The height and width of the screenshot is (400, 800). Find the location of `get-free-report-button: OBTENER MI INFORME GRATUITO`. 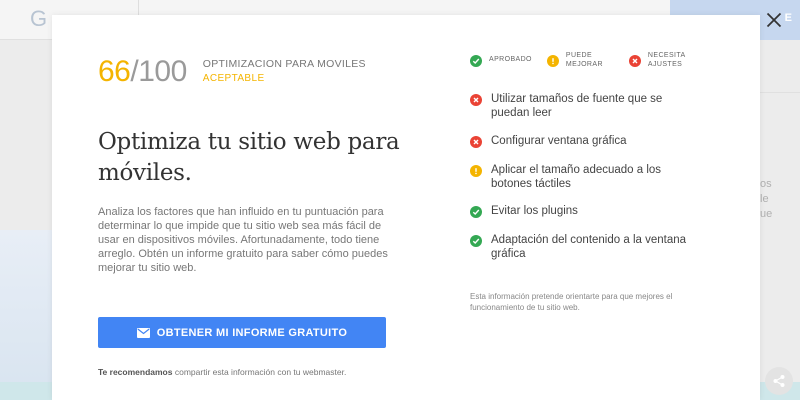

get-free-report-button: OBTENER MI INFORME GRATUITO is located at coordinates (242, 332).